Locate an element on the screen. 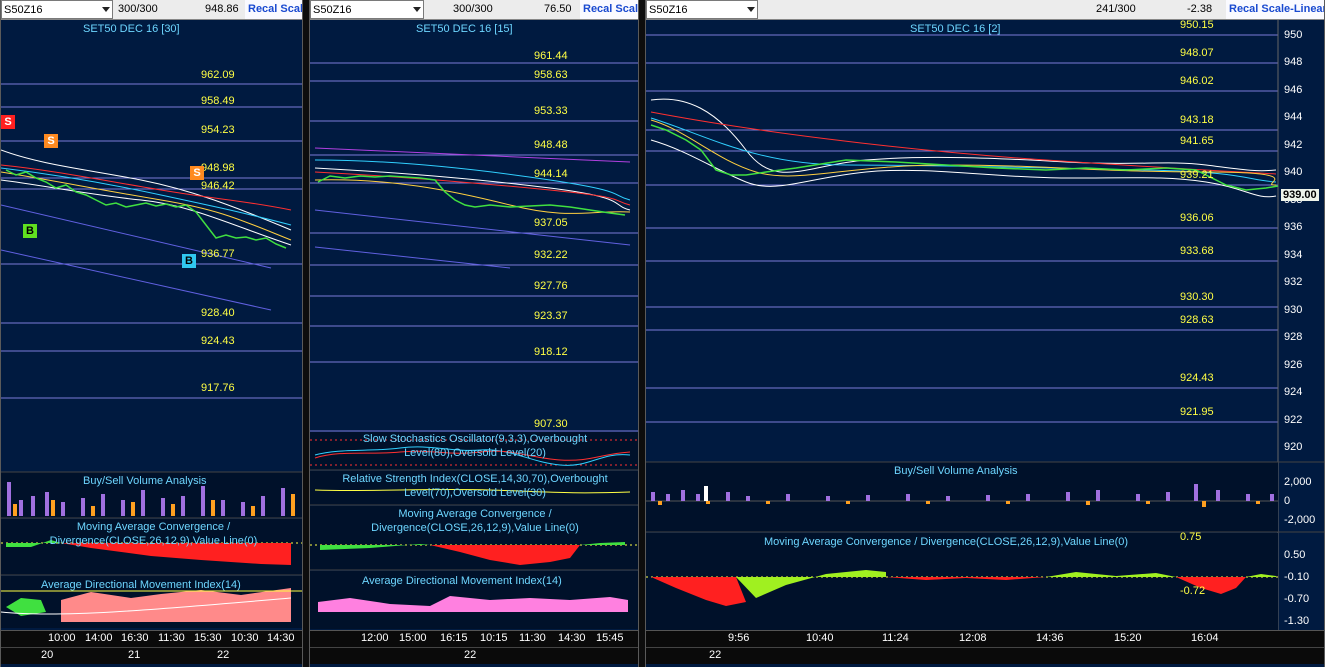 This screenshot has height=667, width=1325. volume-tick: 0 is located at coordinates (1287, 501).